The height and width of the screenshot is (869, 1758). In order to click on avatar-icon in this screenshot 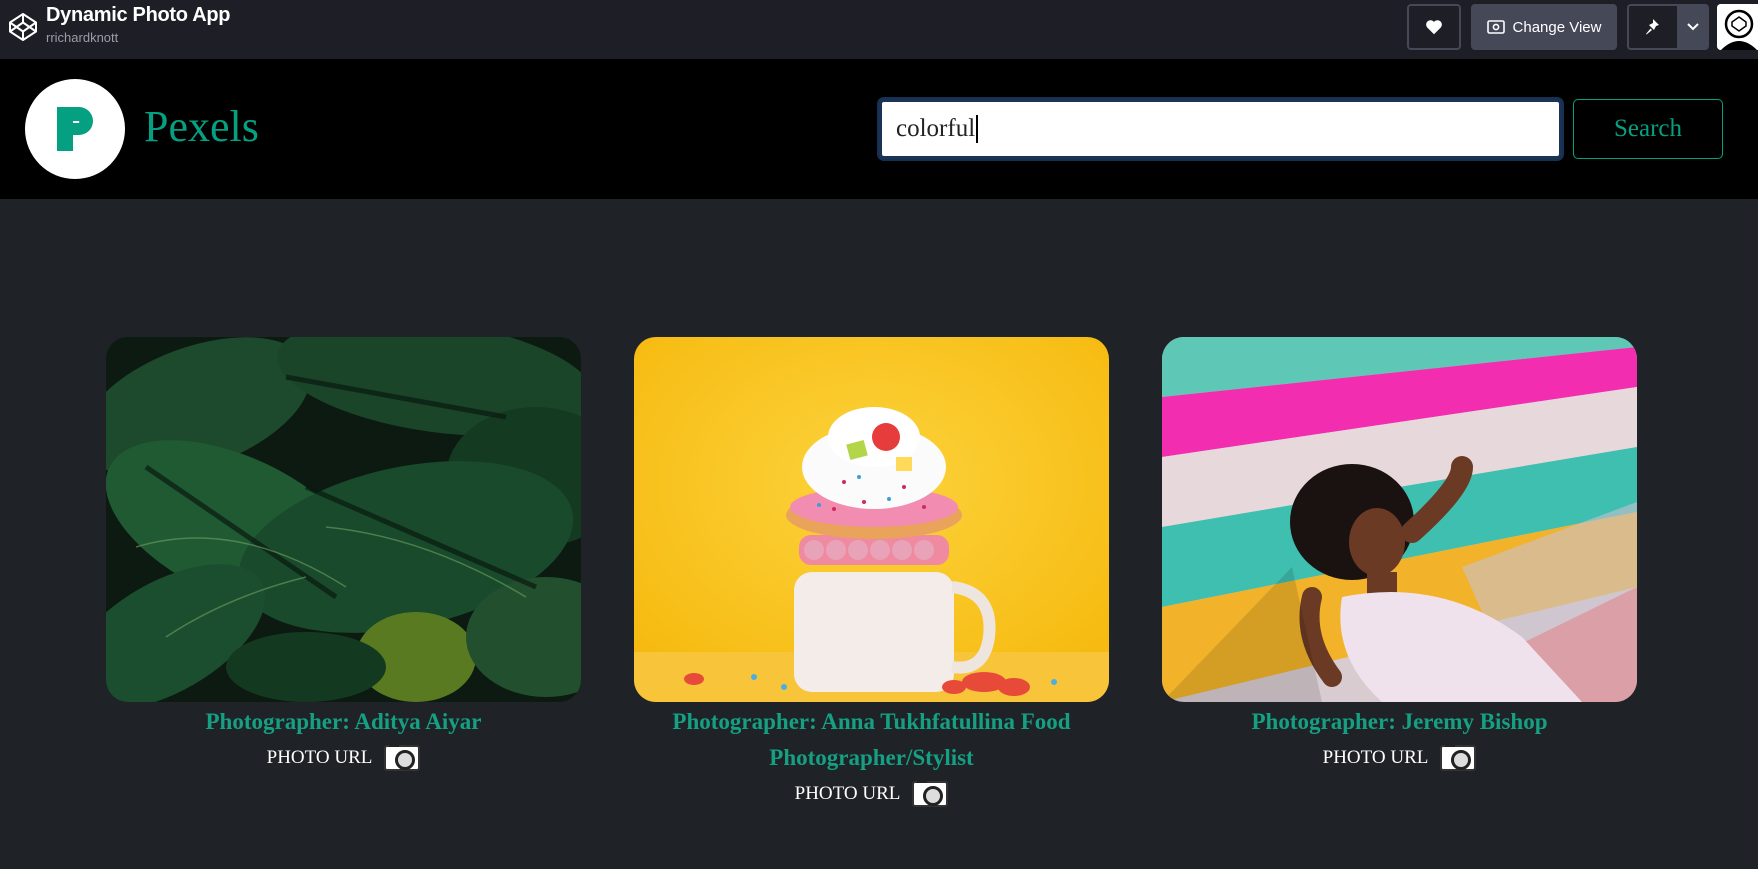, I will do `click(1737, 27)`.